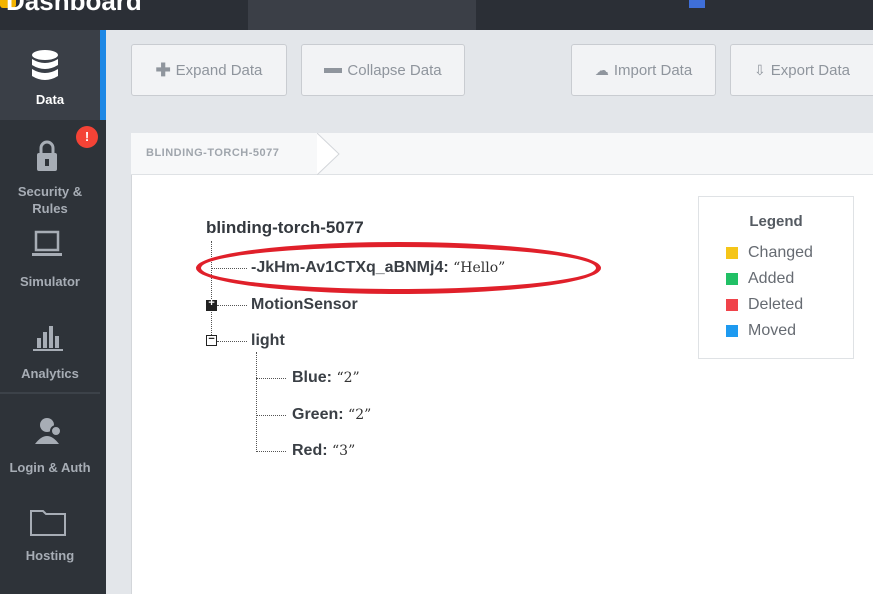 This screenshot has width=873, height=594. What do you see at coordinates (47, 155) in the screenshot?
I see `lock-icon` at bounding box center [47, 155].